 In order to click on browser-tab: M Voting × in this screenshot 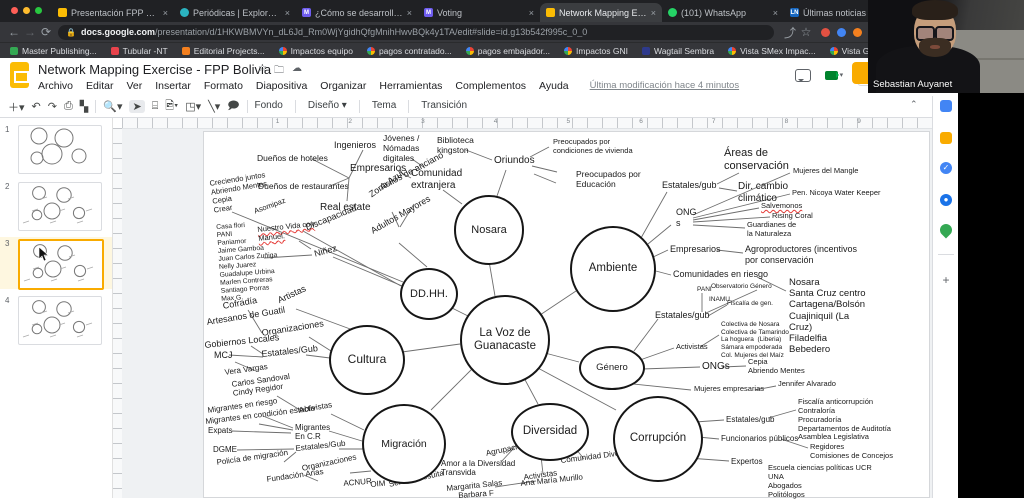, I will do `click(479, 12)`.